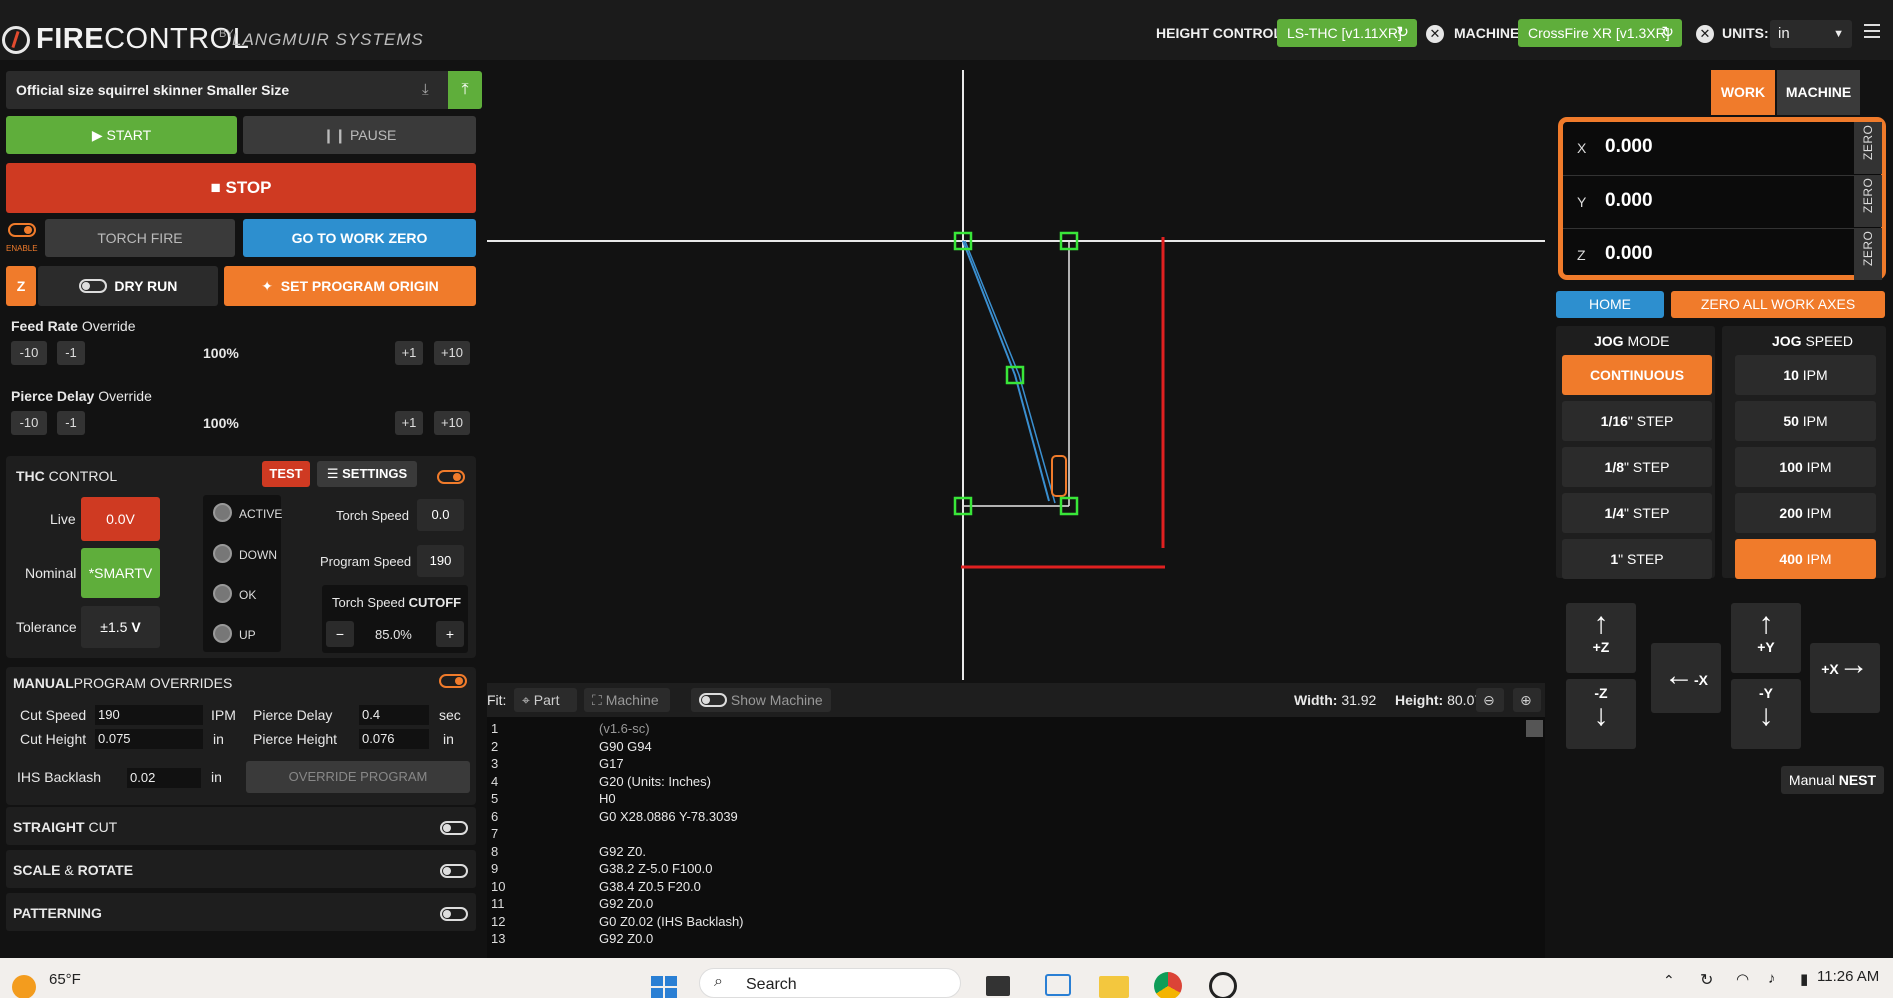 The image size is (1893, 998). Describe the element at coordinates (453, 681) in the screenshot. I see `manual-overrides-toggle` at that location.